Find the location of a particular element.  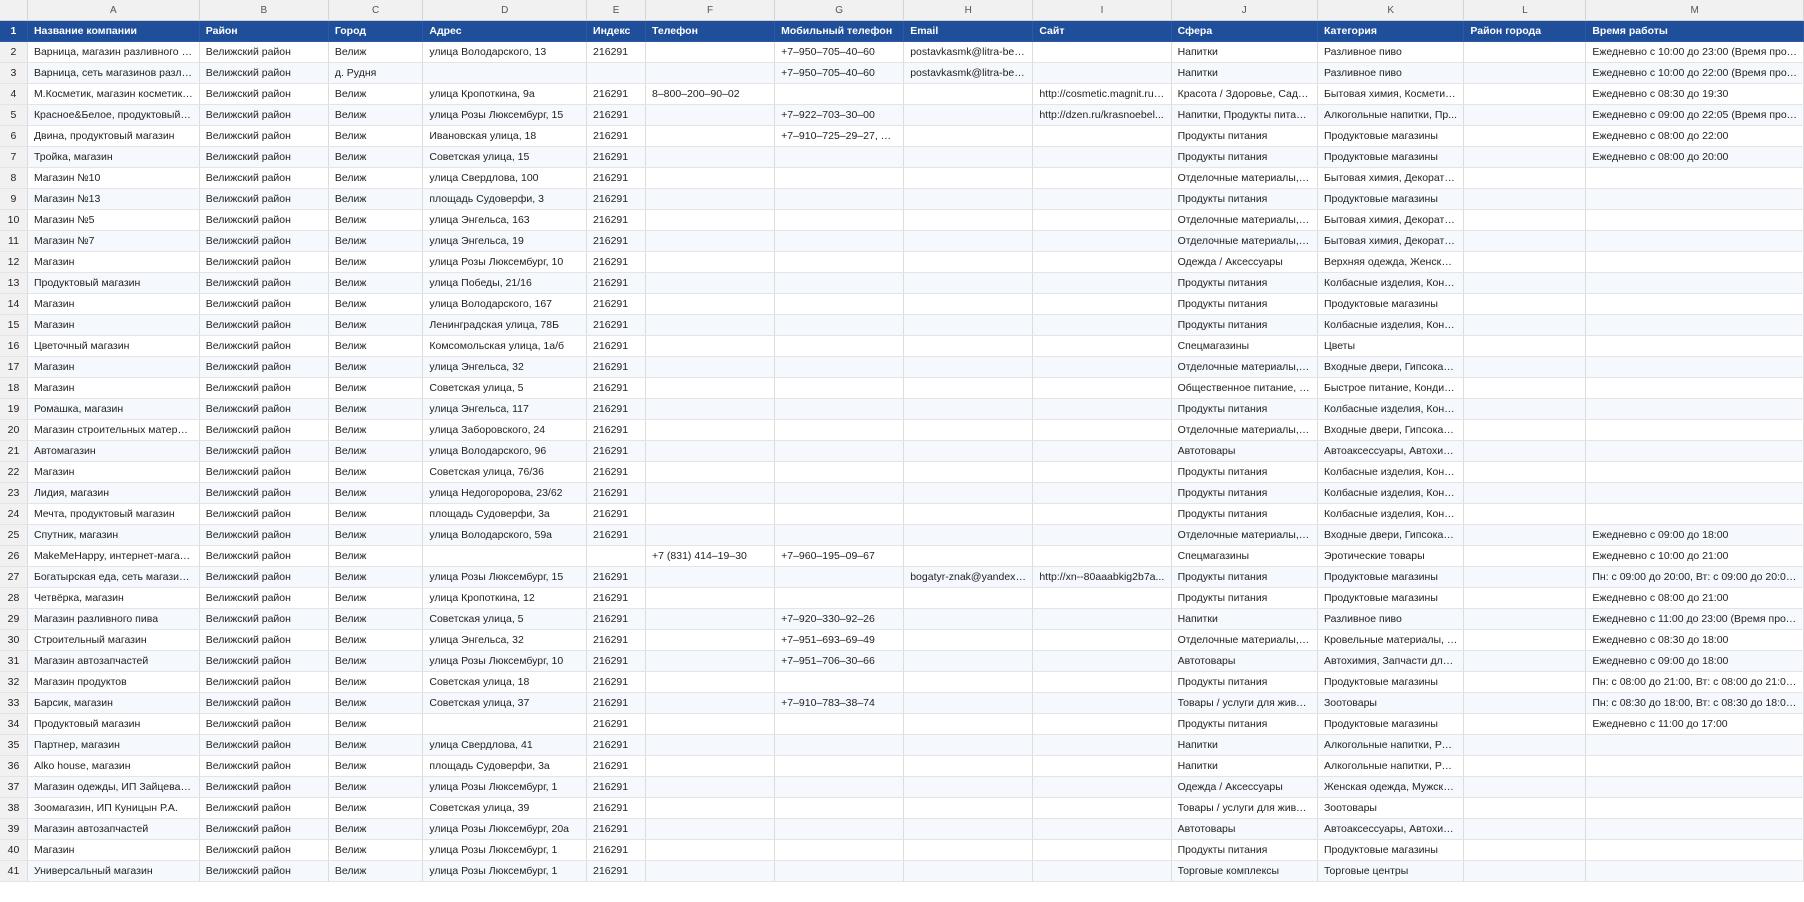

cell-d: улица Розы Люксембург, 1 is located at coordinates (505, 850).